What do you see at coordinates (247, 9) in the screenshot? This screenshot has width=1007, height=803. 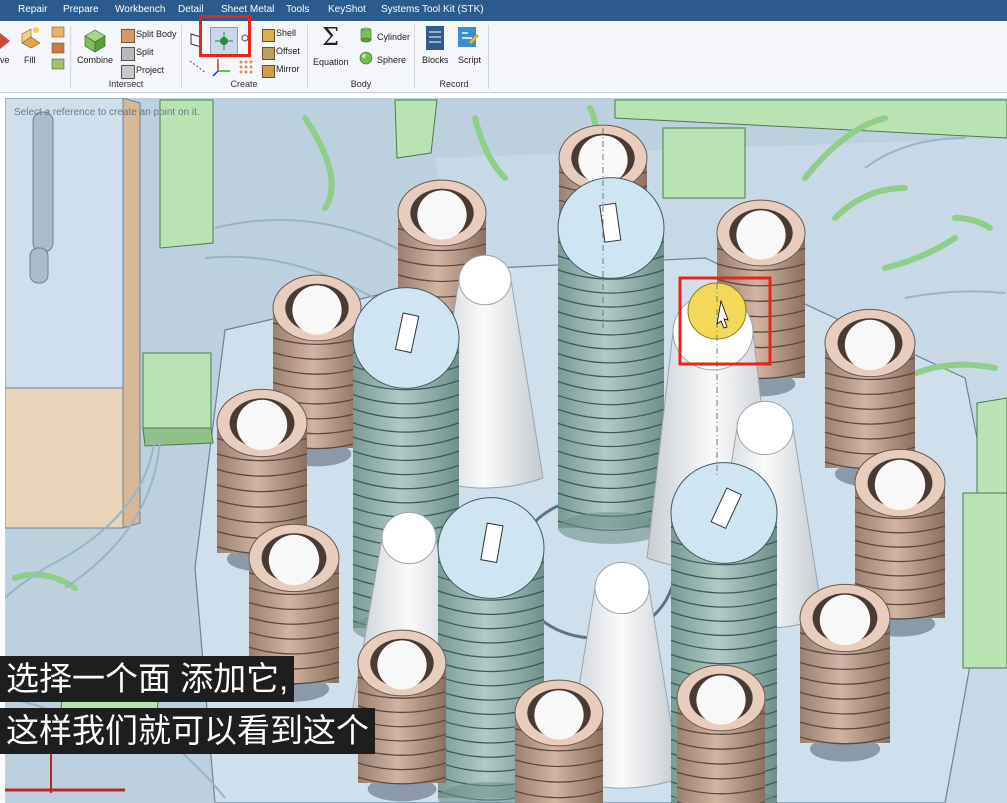 I see `menu-sheet-metal: Sheet Metal` at bounding box center [247, 9].